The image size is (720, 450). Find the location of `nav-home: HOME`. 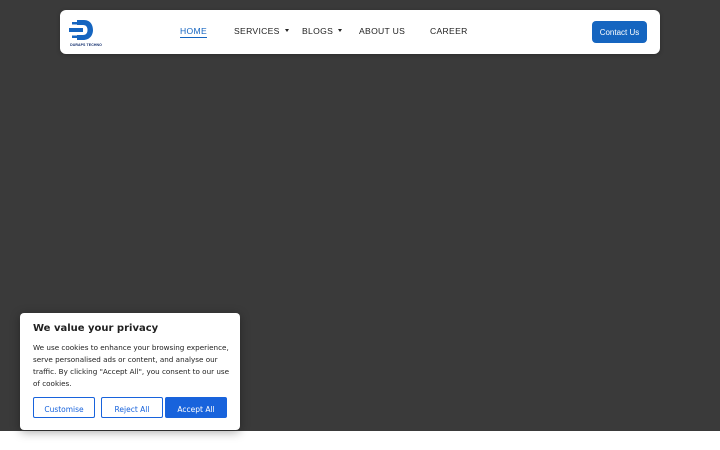

nav-home: HOME is located at coordinates (193, 32).